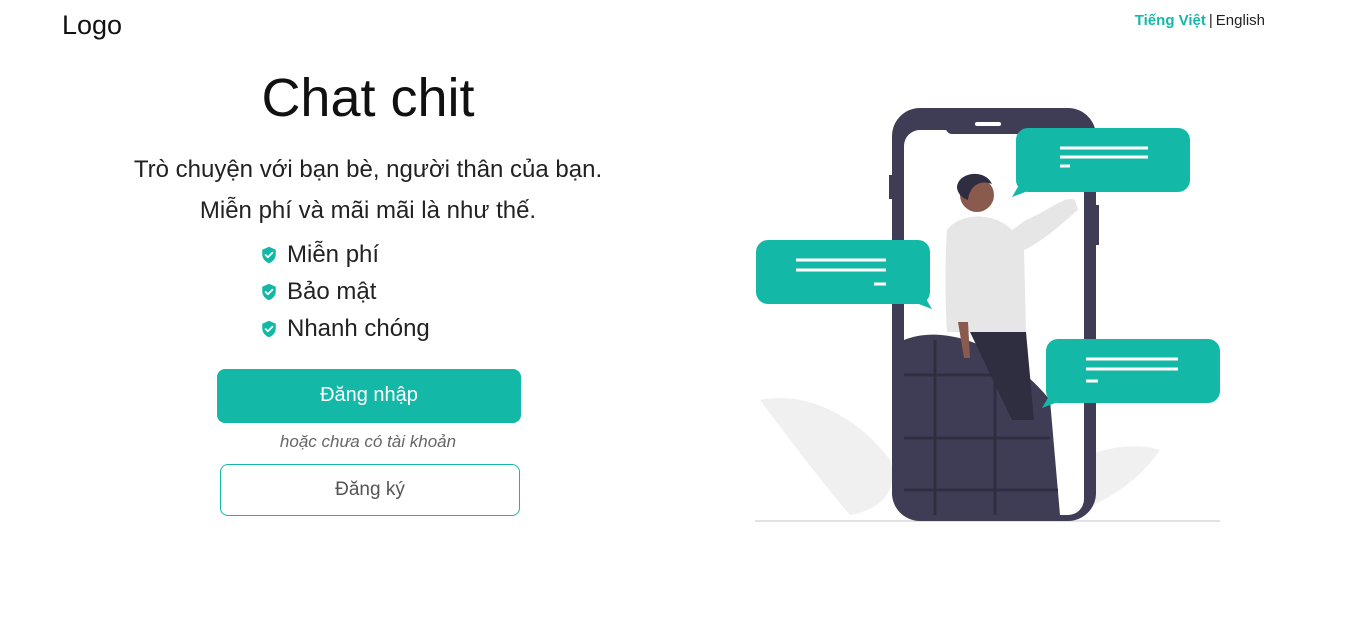  What do you see at coordinates (368, 98) in the screenshot?
I see `page-title: Chat chit` at bounding box center [368, 98].